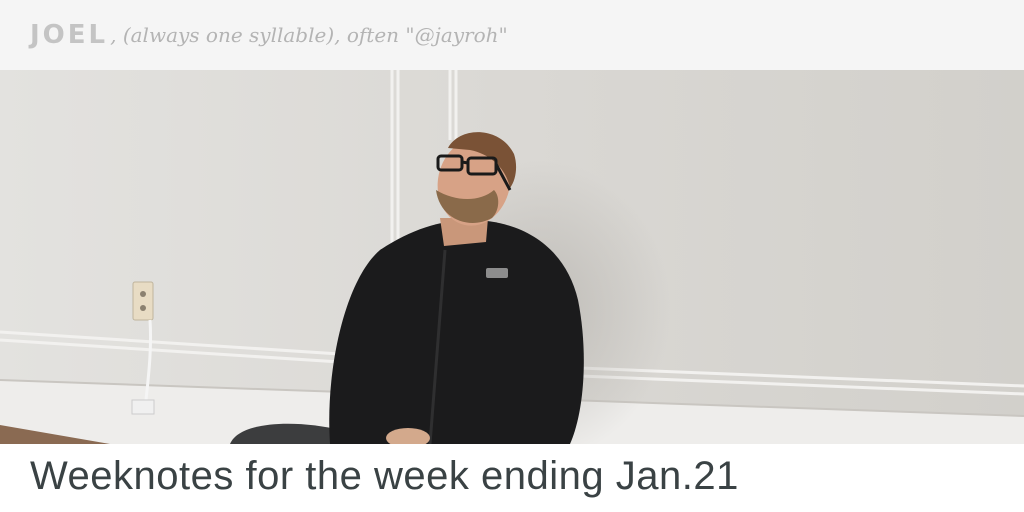 Image resolution: width=1024 pixels, height=512 pixels. I want to click on site-tagline: , (always one syllable), often "@jayroh", so click(309, 35).